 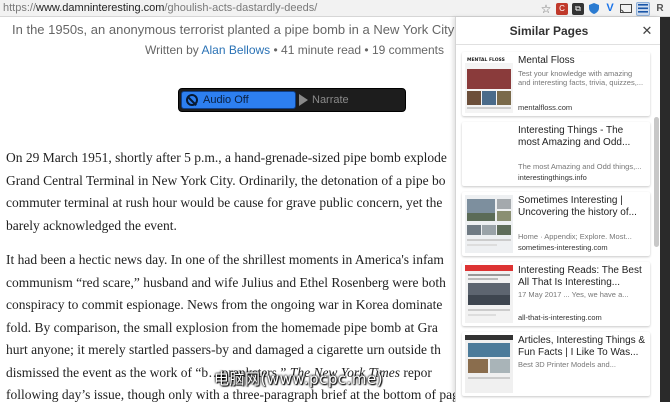 I want to click on card-domain: all-that-is-interesting.com, so click(x=560, y=317).